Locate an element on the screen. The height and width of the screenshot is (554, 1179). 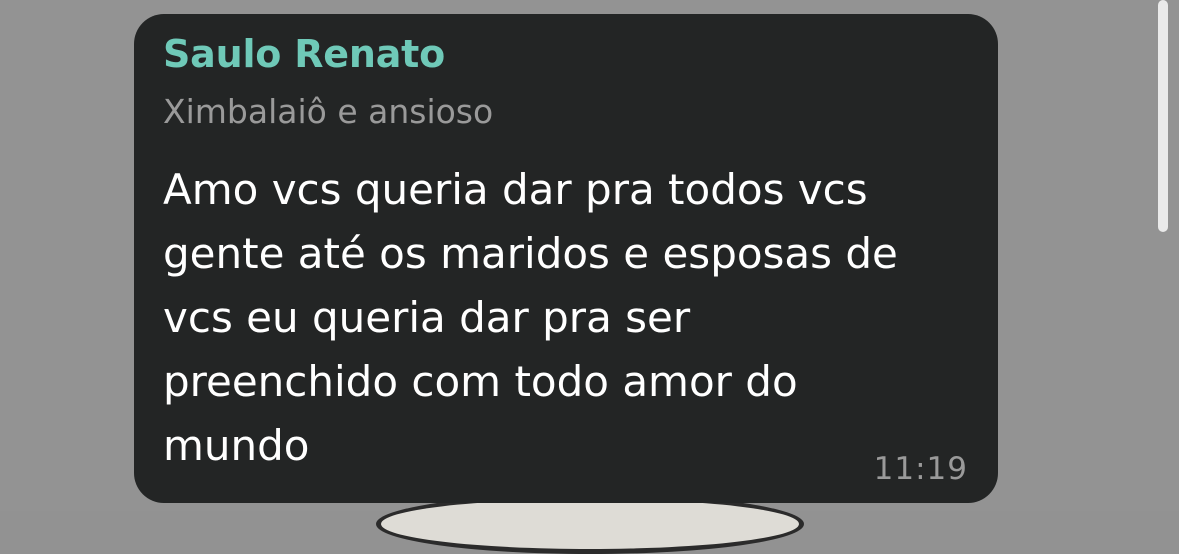
message-line: mundo is located at coordinates (236, 445).